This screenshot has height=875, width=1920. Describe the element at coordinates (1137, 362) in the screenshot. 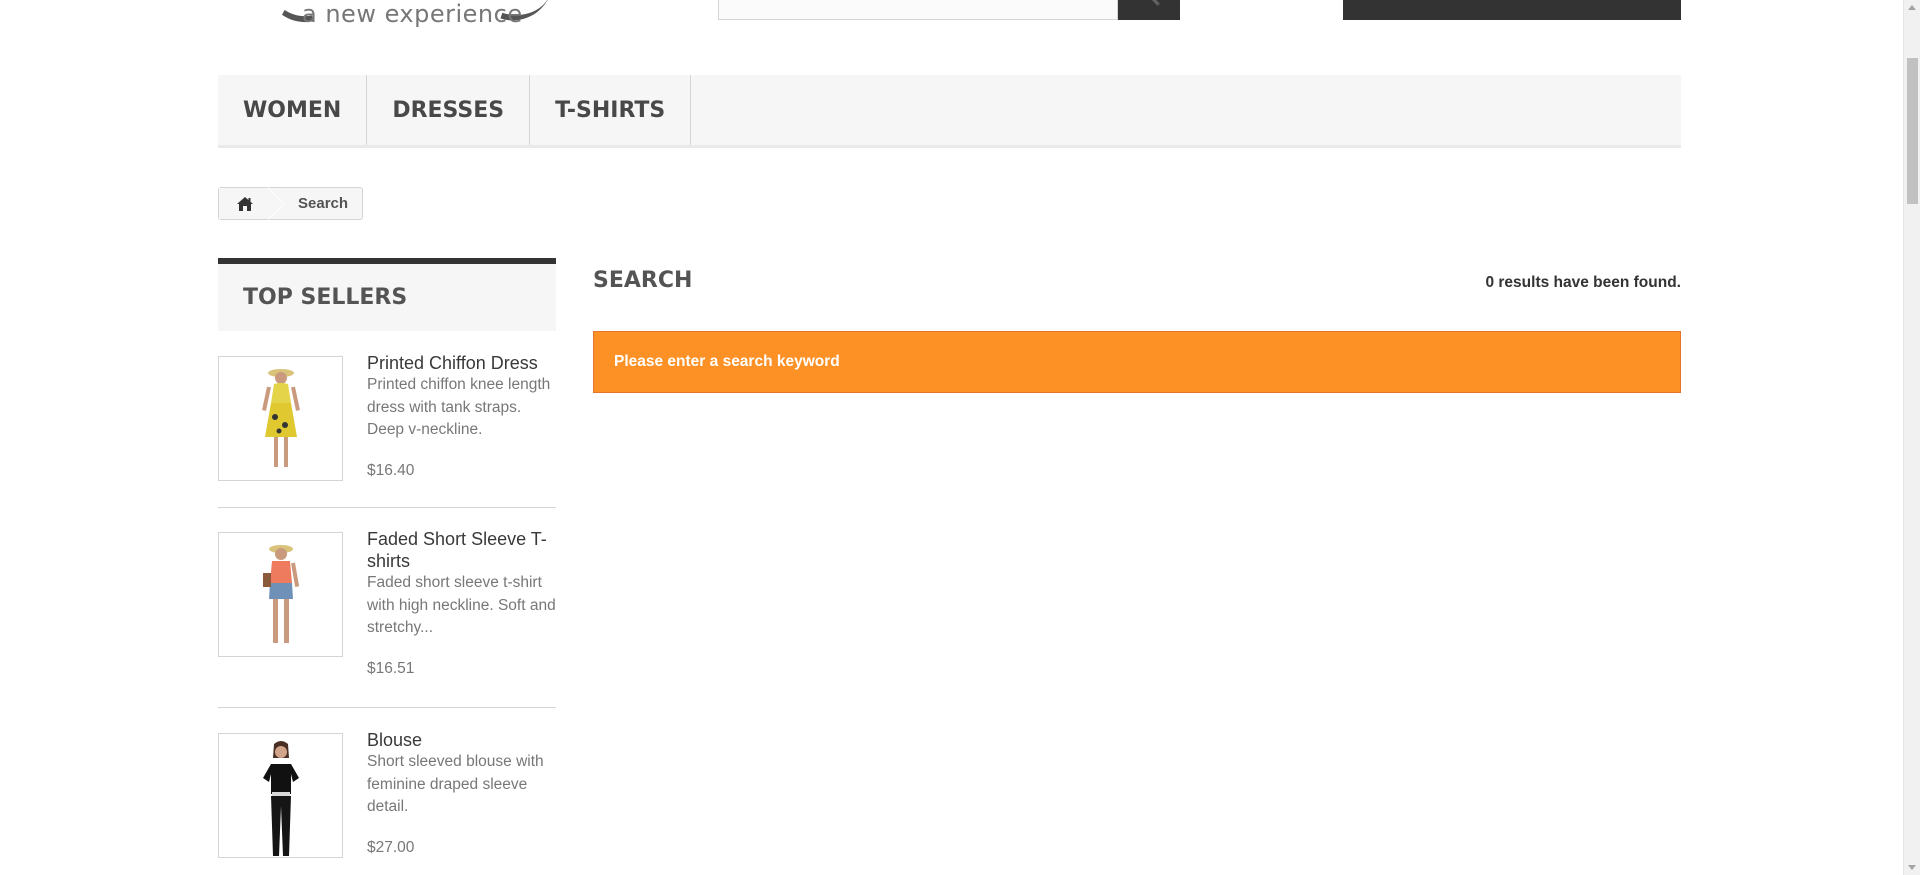

I see `alert-warning: Please enter a search keyword` at that location.